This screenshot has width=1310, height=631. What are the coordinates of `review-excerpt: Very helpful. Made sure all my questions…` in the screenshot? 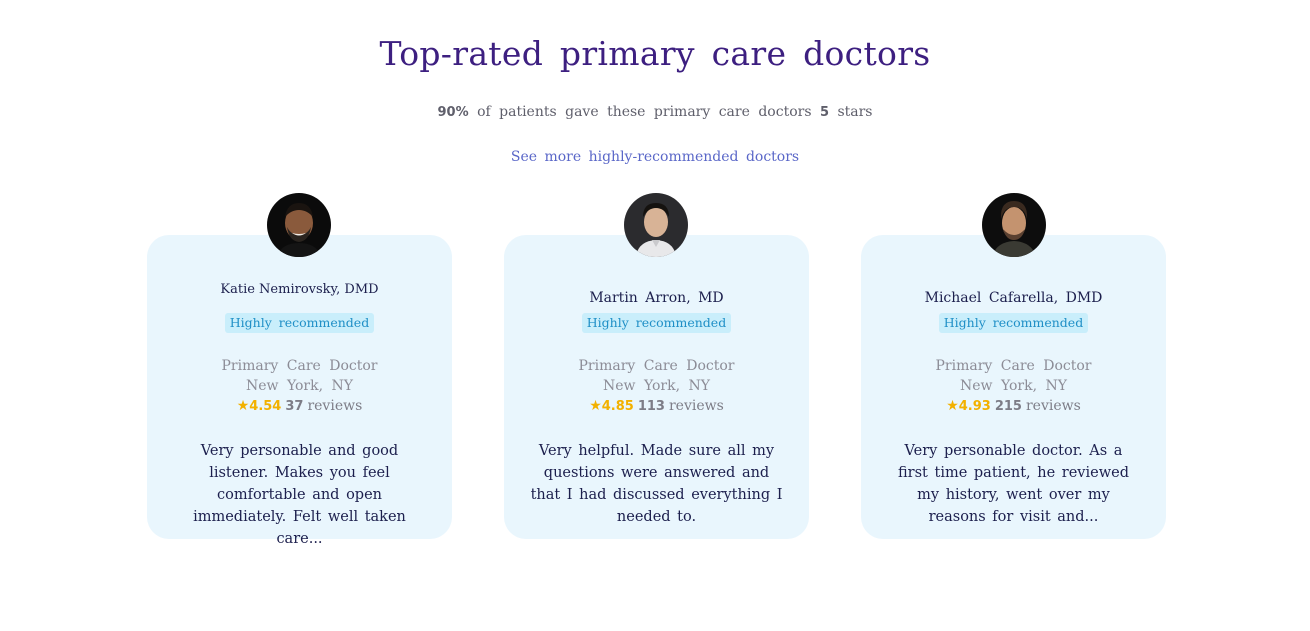 It's located at (656, 484).